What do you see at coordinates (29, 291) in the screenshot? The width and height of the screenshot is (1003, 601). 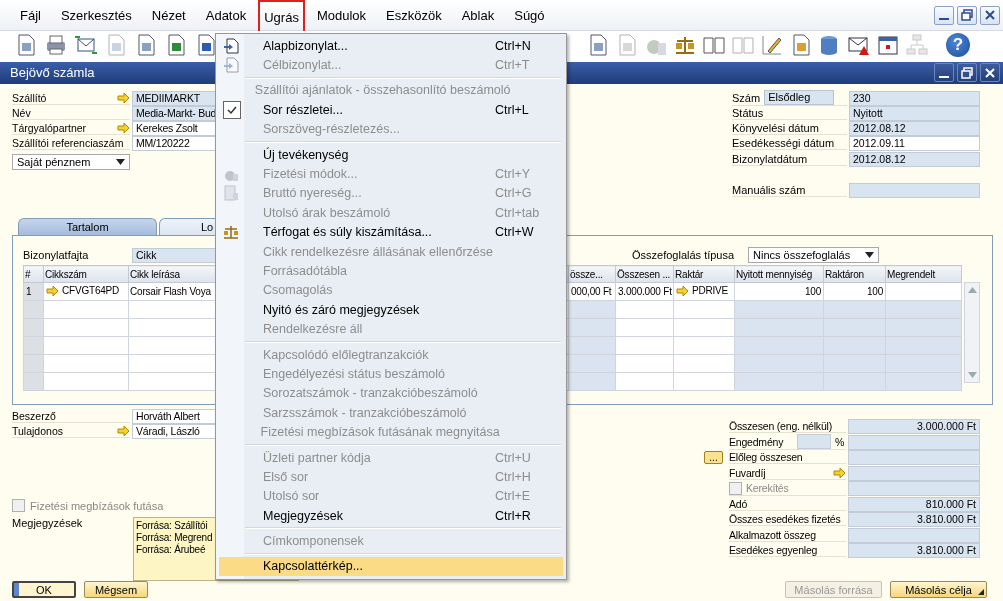 I see `table-cell: 1` at bounding box center [29, 291].